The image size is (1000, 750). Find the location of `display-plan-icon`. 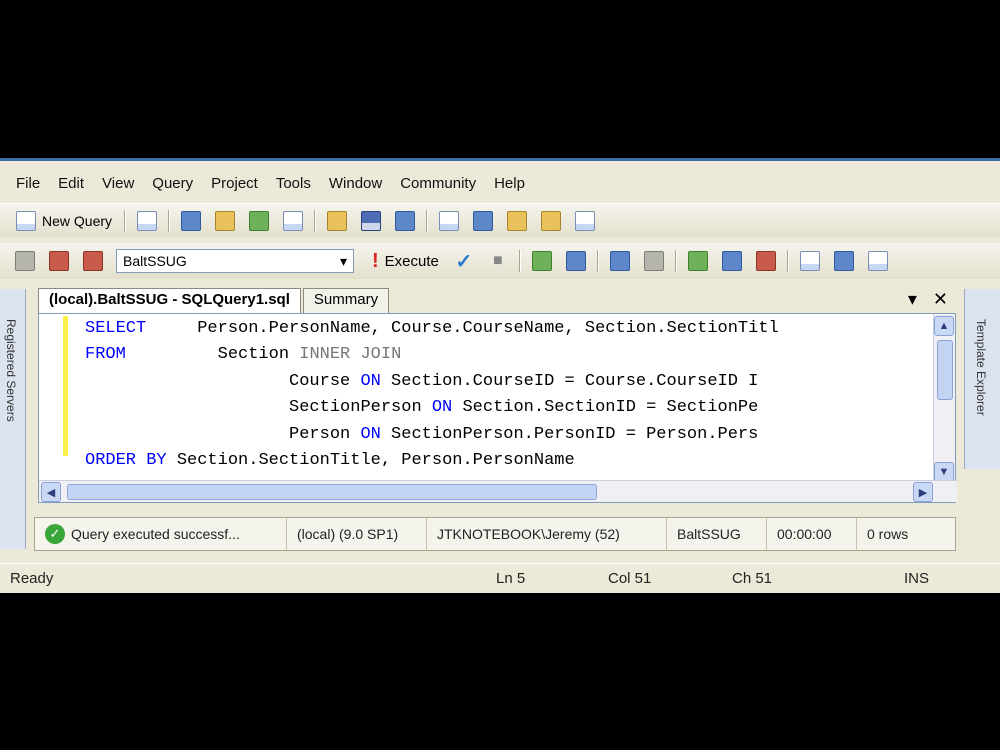

display-plan-icon is located at coordinates (541, 261).